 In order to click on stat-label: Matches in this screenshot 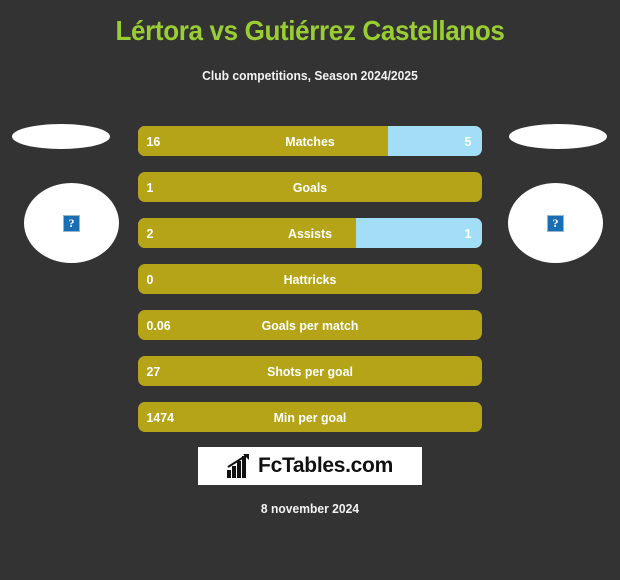, I will do `click(310, 141)`.